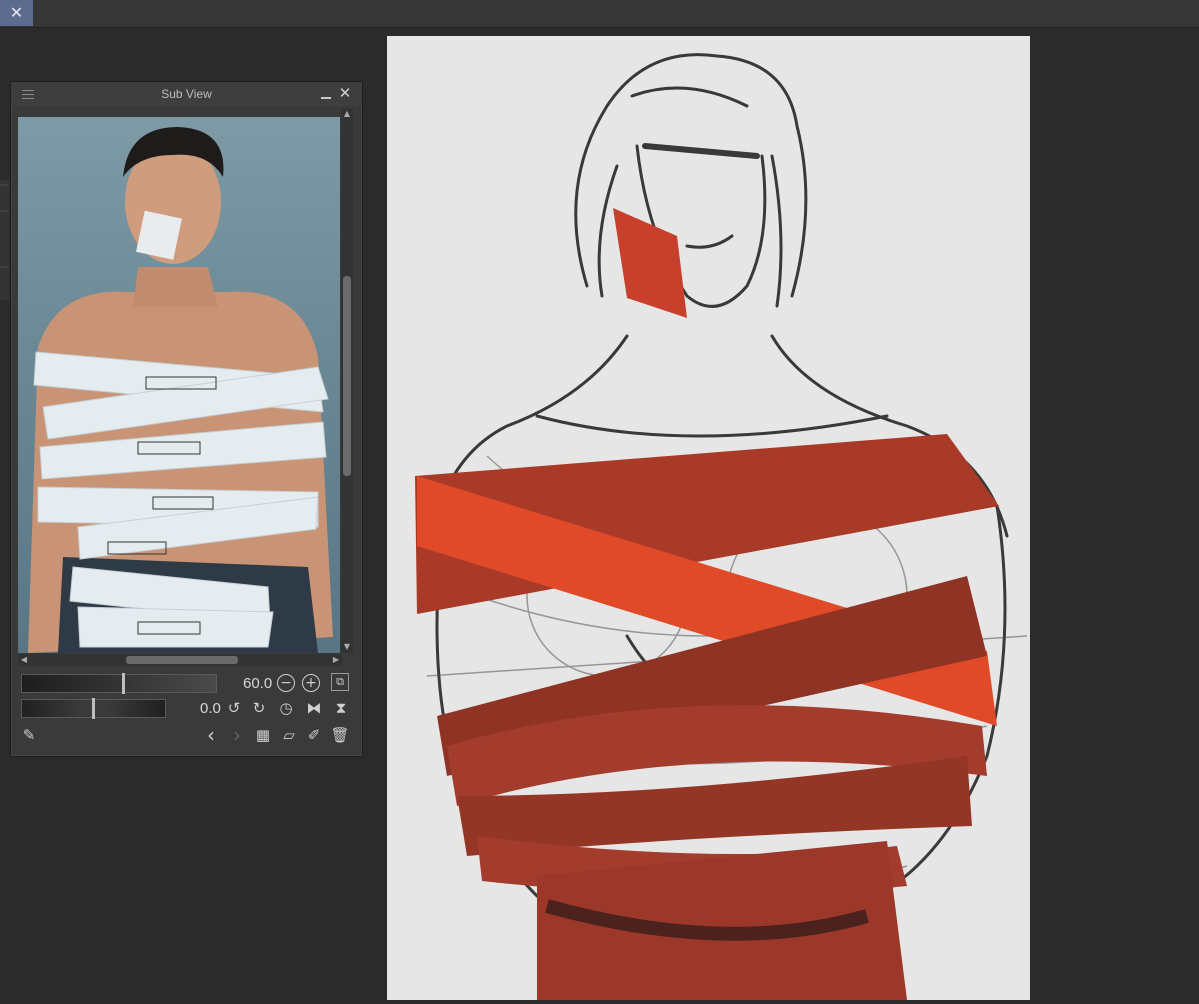 The height and width of the screenshot is (1004, 1199). I want to click on close-icon: ✕, so click(16, 12).